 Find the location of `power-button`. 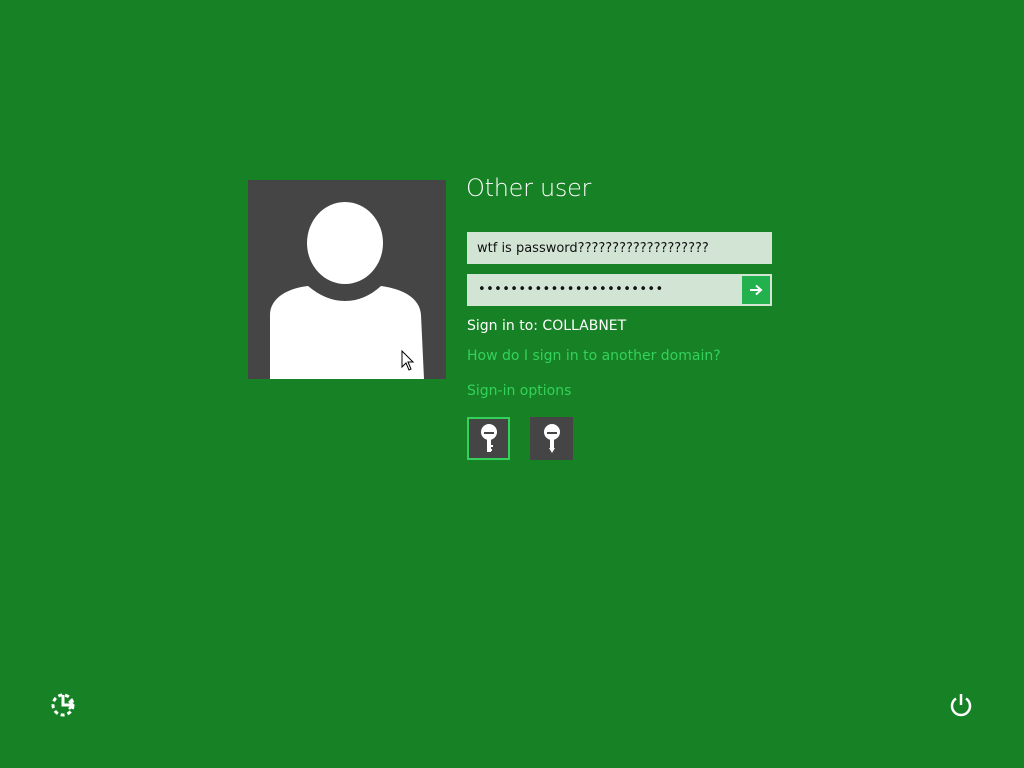

power-button is located at coordinates (961, 705).